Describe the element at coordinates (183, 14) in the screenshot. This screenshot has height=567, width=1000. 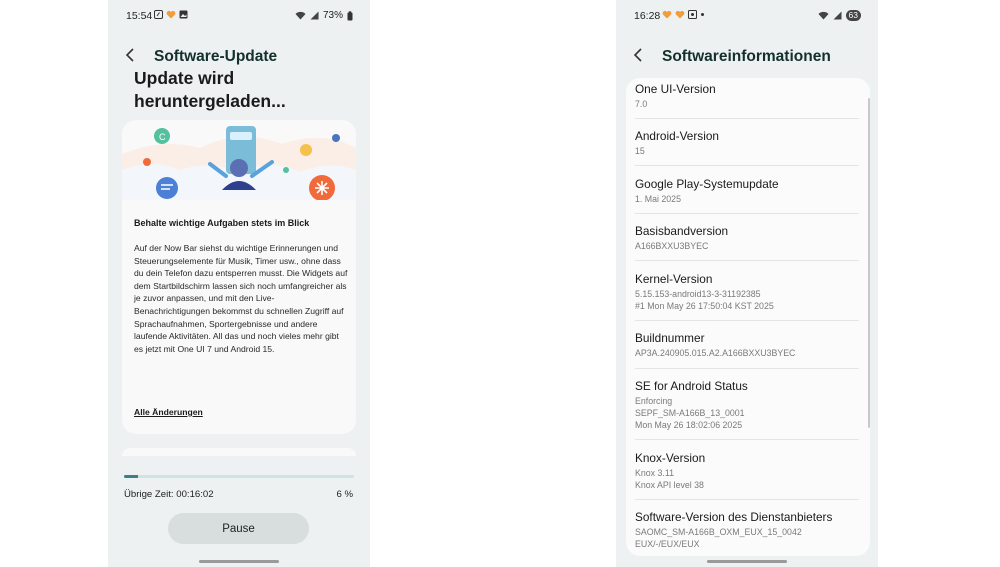
I see `gallery-icon` at that location.